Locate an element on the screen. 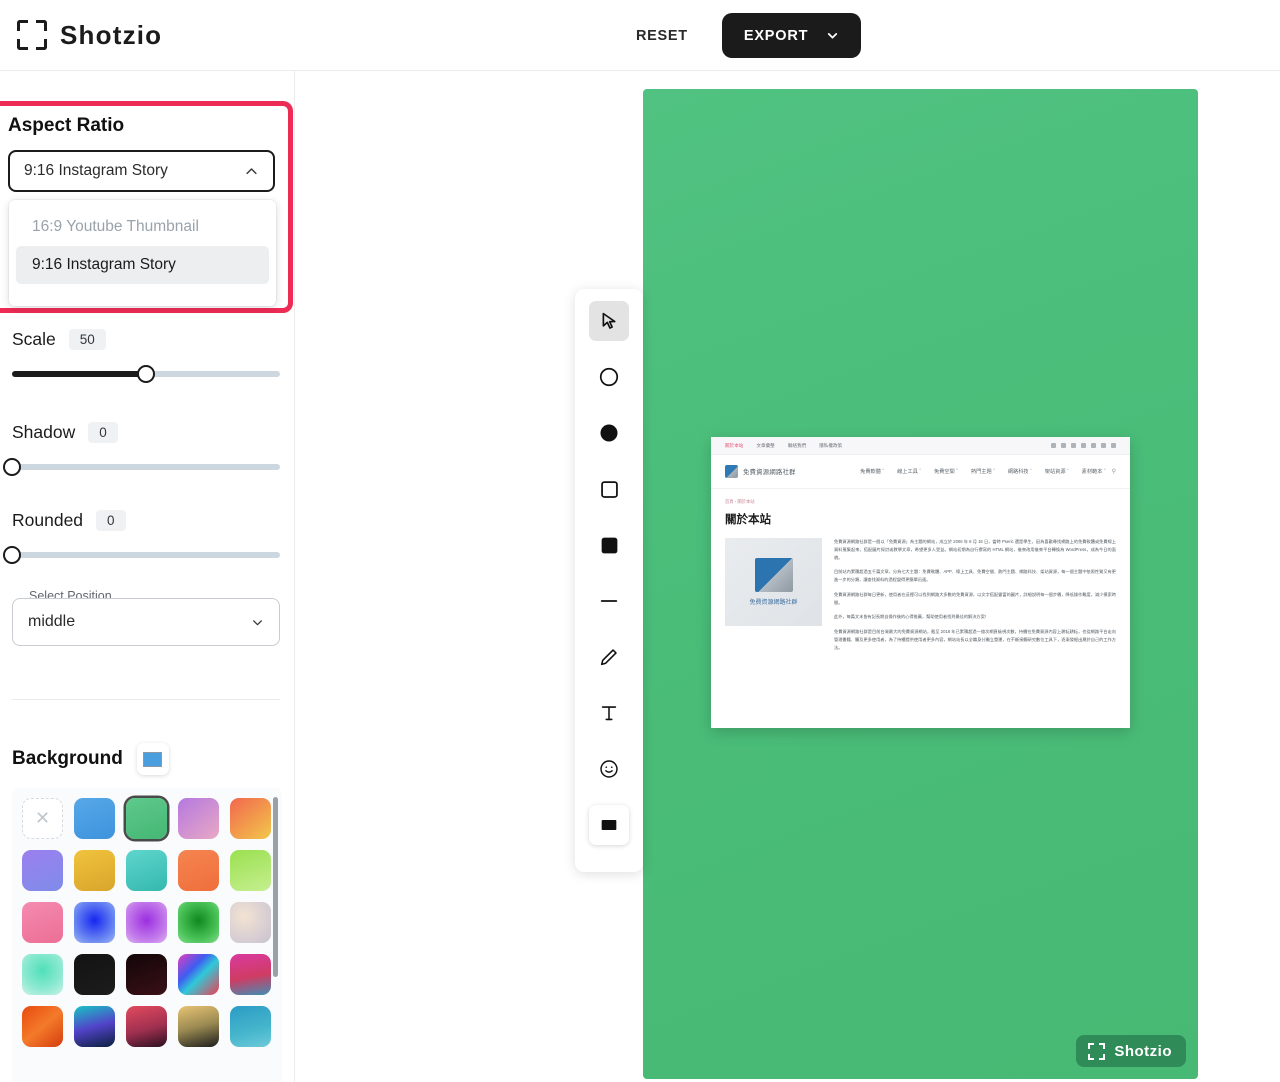  emoji-tool is located at coordinates (609, 769).